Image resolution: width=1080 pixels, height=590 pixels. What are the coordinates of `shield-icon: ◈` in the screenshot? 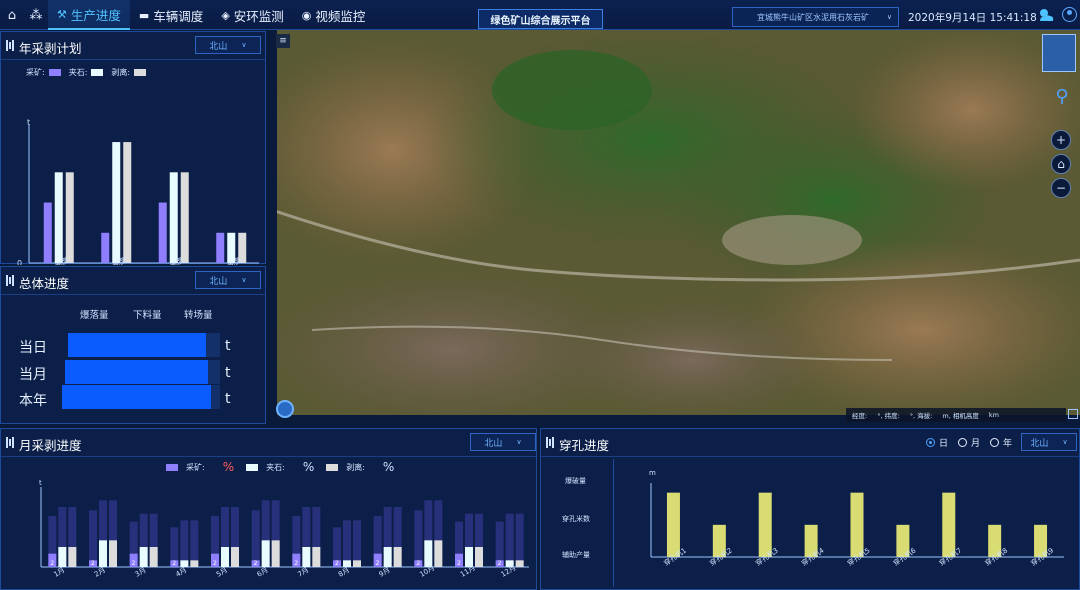 It's located at (225, 15).